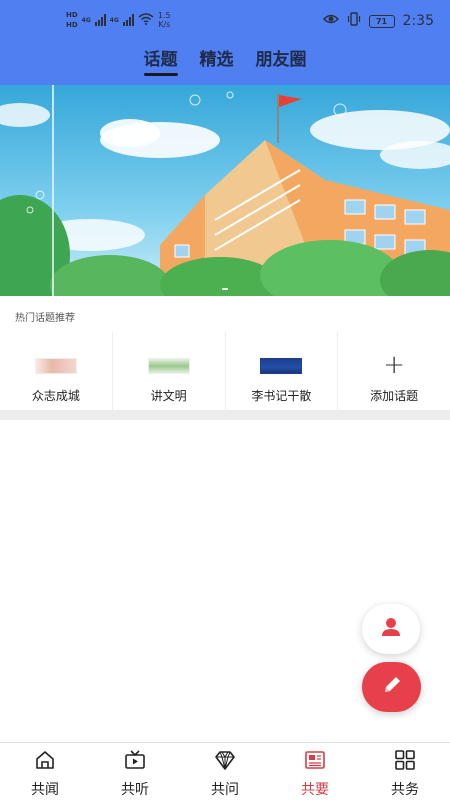 This screenshot has height=800, width=450. I want to click on nav-label: 共务, so click(405, 790).